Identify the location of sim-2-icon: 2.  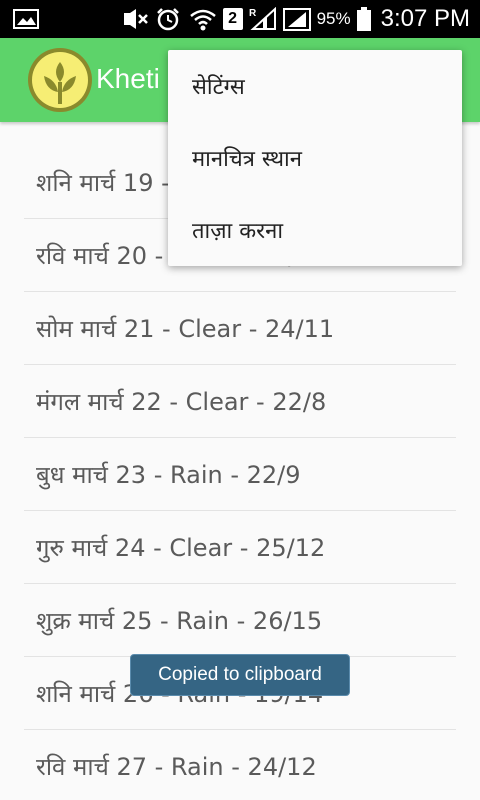
(232, 19).